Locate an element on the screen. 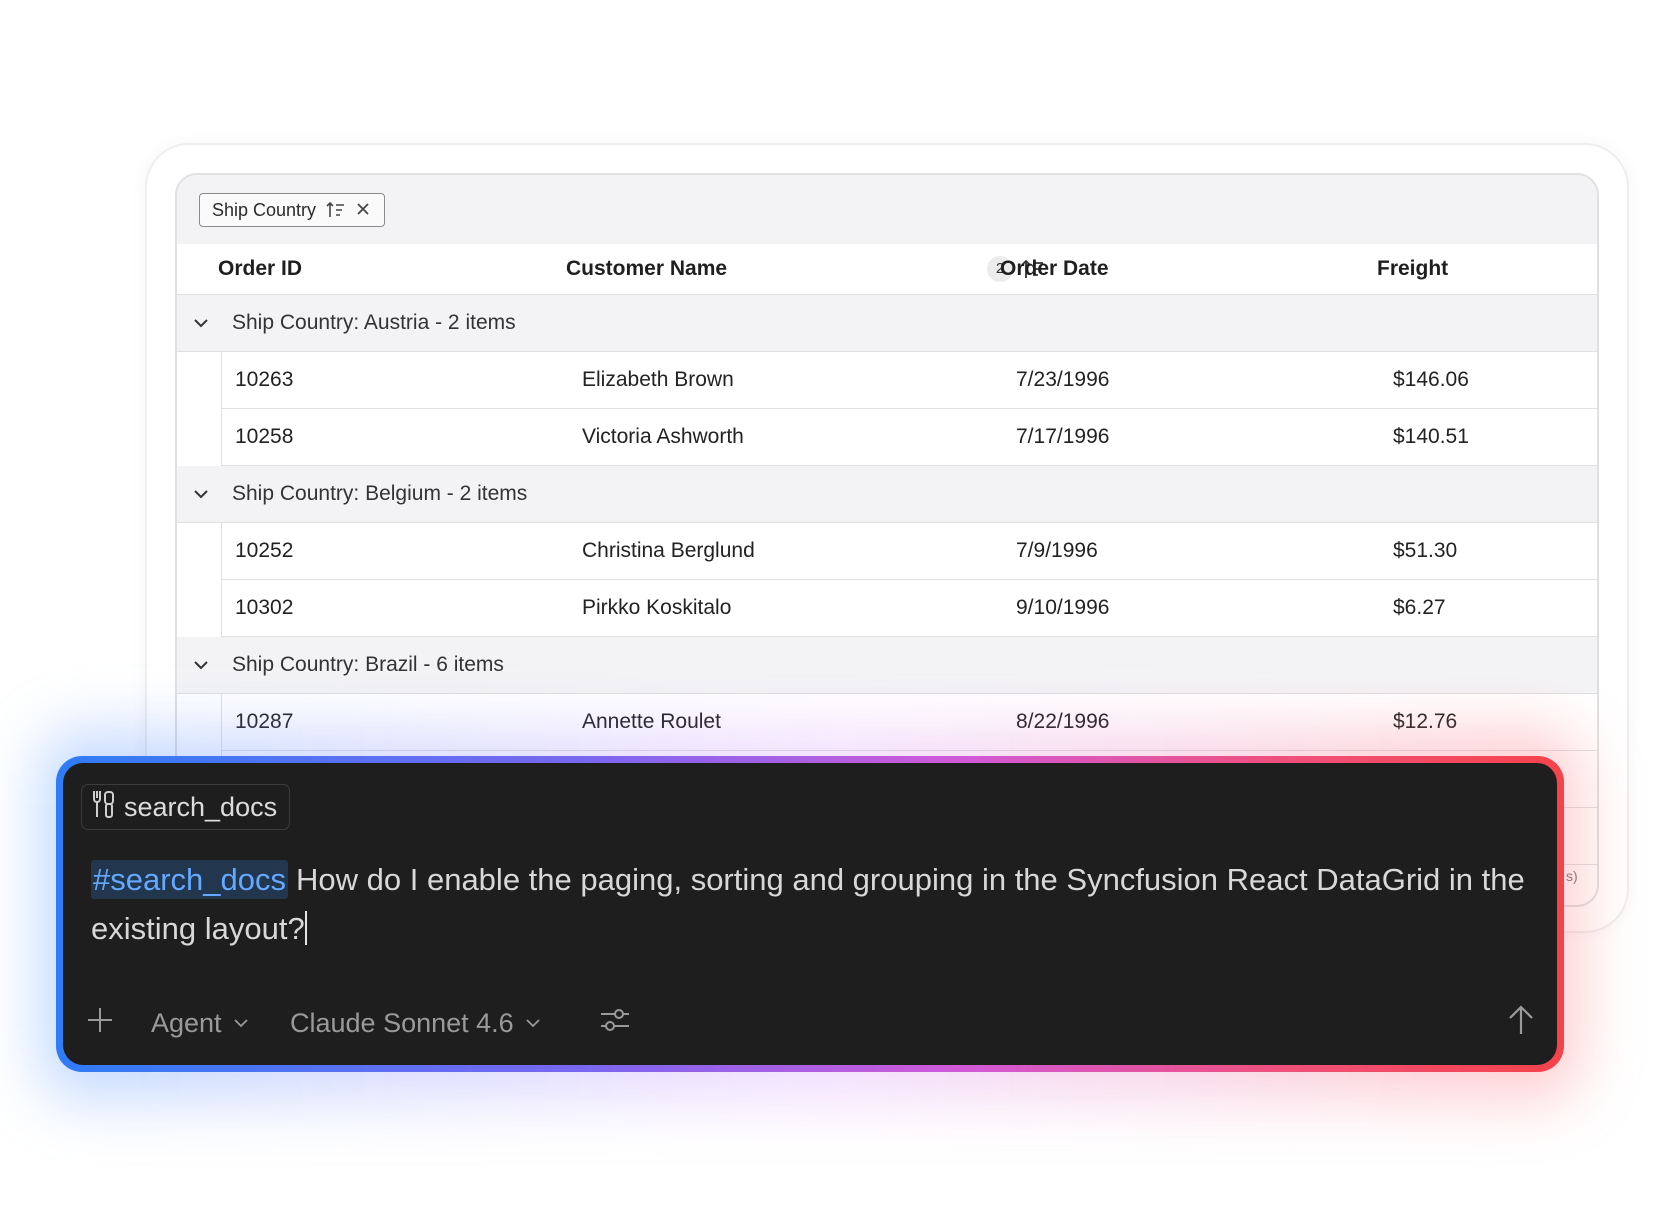 Image resolution: width=1674 pixels, height=1212 pixels. send-button is located at coordinates (1521, 1023).